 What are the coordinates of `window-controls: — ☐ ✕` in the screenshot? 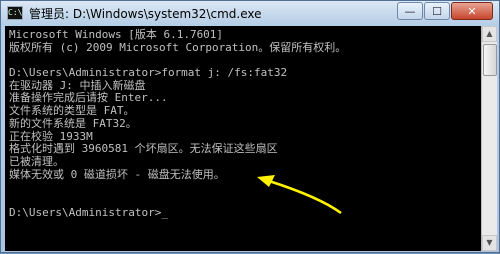 It's located at (444, 11).